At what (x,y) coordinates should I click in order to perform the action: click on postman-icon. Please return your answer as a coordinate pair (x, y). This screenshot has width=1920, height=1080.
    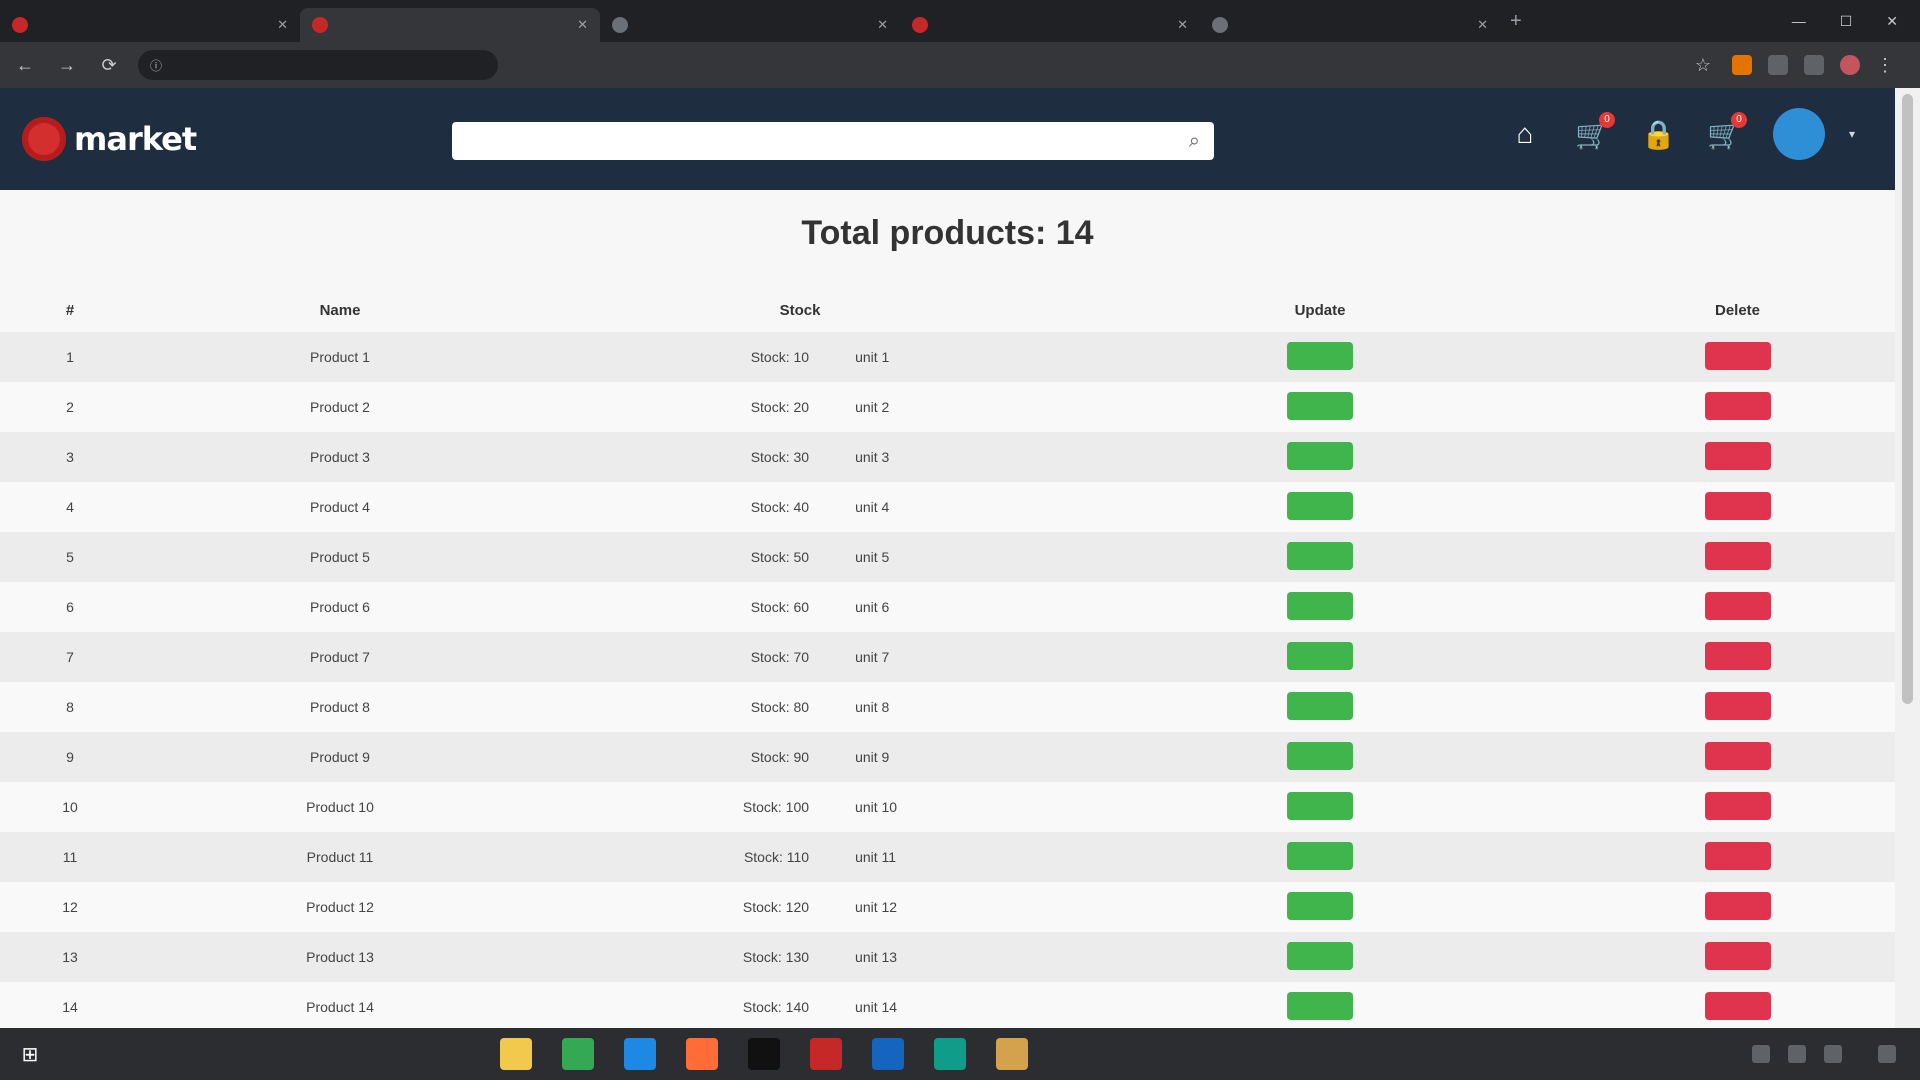
    Looking at the image, I should click on (702, 1054).